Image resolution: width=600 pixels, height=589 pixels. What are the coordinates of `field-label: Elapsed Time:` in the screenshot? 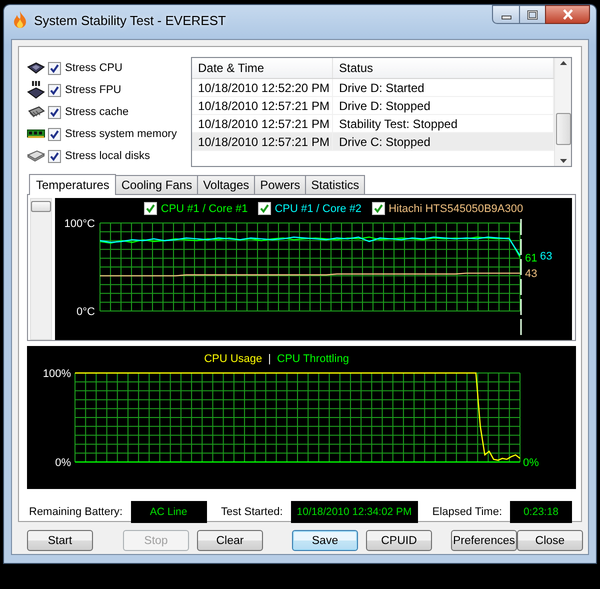 It's located at (467, 512).